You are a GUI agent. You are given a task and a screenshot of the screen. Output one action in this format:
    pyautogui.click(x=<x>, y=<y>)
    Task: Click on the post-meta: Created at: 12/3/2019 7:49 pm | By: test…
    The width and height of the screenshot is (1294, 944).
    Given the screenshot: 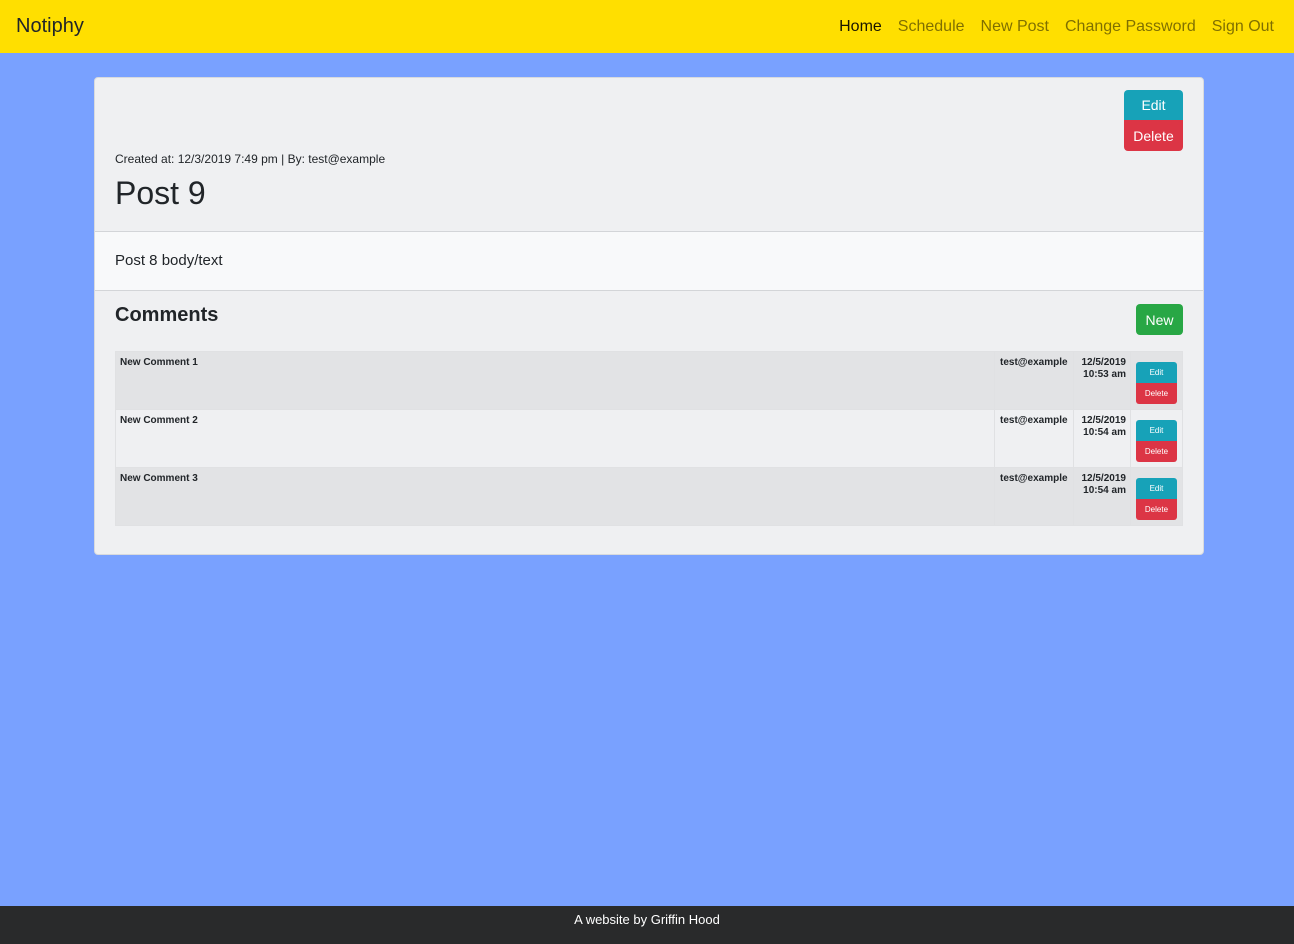 What is the action you would take?
    pyautogui.click(x=250, y=159)
    